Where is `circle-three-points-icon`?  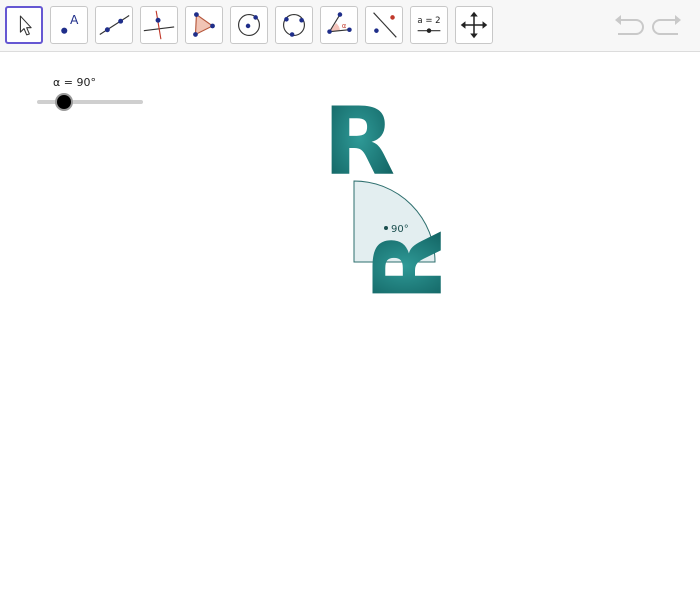
circle-three-points-icon is located at coordinates (294, 25).